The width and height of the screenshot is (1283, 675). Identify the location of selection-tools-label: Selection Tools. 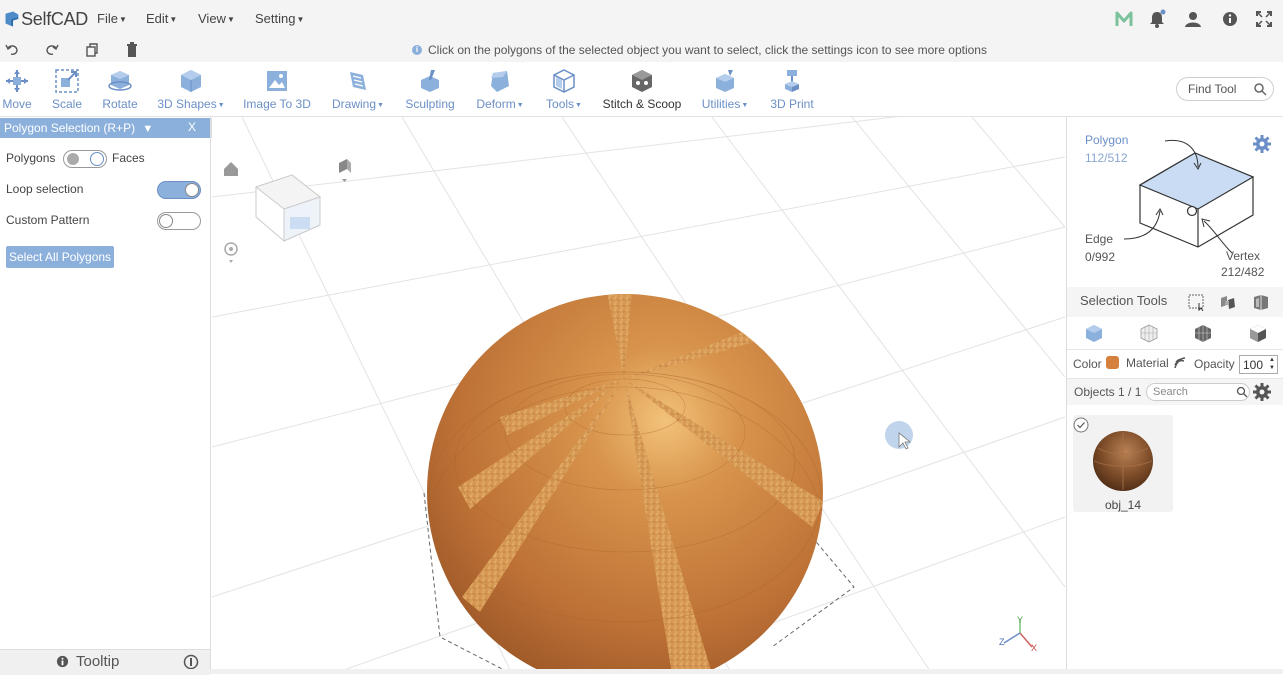
(1124, 300).